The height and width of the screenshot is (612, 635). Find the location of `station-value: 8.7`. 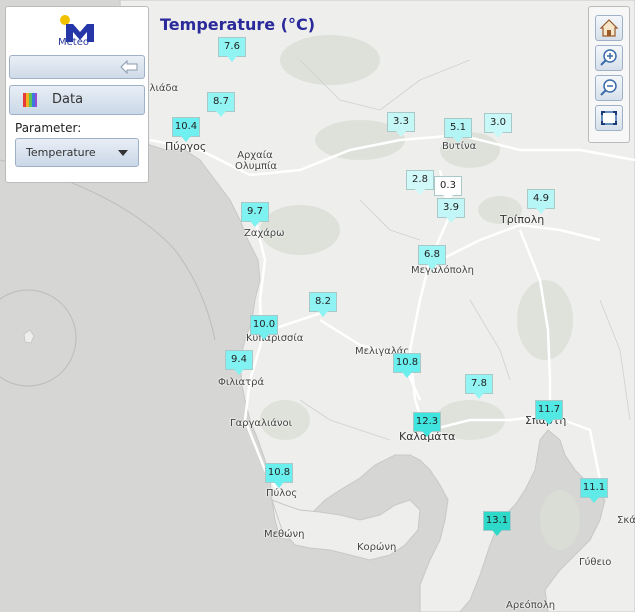

station-value: 8.7 is located at coordinates (221, 101).